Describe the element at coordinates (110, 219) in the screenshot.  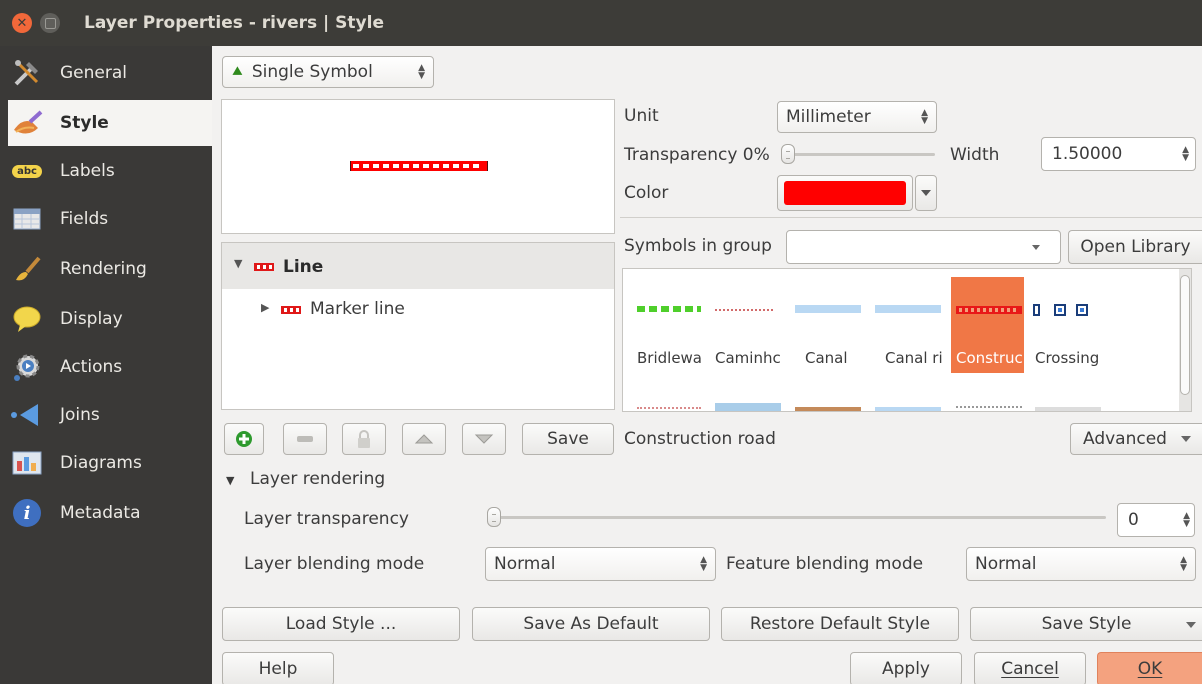
I see `sidebar-item-fields: Fields` at that location.